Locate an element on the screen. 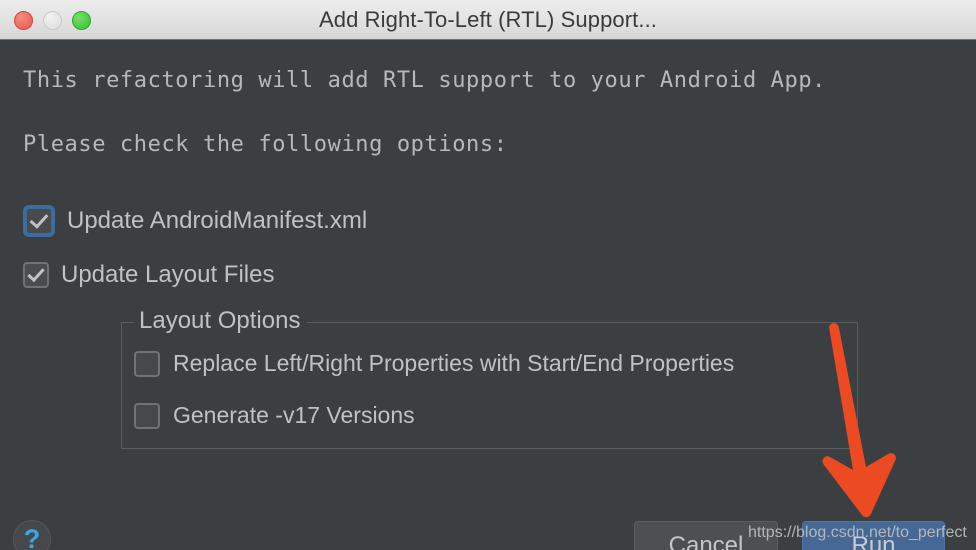  checkbox-update-android-manifest: Update AndroidManifest.xml is located at coordinates (195, 221).